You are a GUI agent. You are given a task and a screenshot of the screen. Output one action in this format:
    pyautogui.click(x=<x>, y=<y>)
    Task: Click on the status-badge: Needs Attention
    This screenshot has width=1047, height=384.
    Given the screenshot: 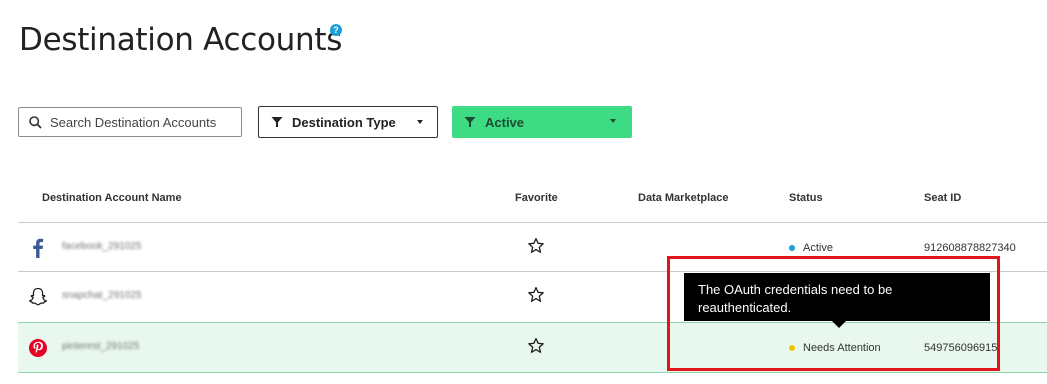 What is the action you would take?
    pyautogui.click(x=835, y=348)
    